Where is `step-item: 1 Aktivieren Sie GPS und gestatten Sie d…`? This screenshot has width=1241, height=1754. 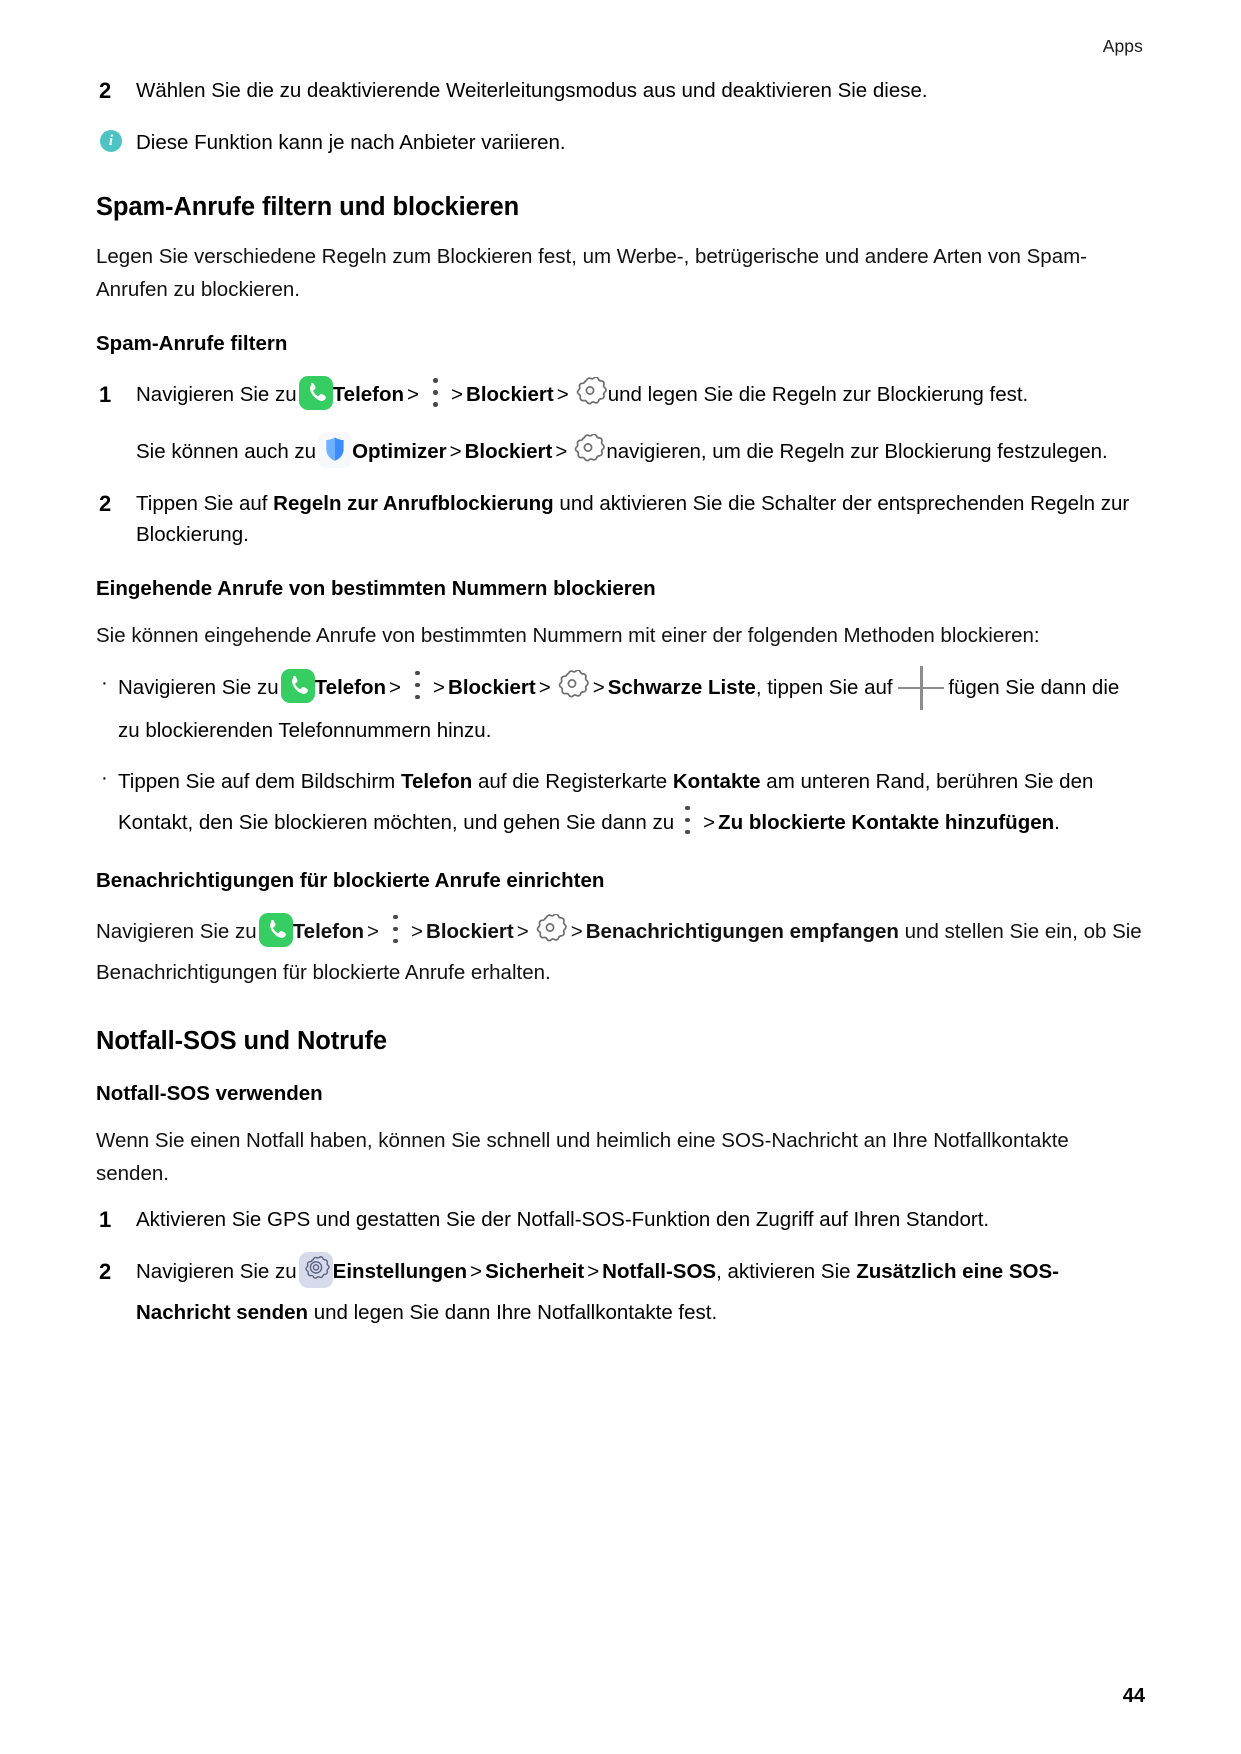
step-item: 1 Aktivieren Sie GPS und gestatten Sie d… is located at coordinates (620, 1219).